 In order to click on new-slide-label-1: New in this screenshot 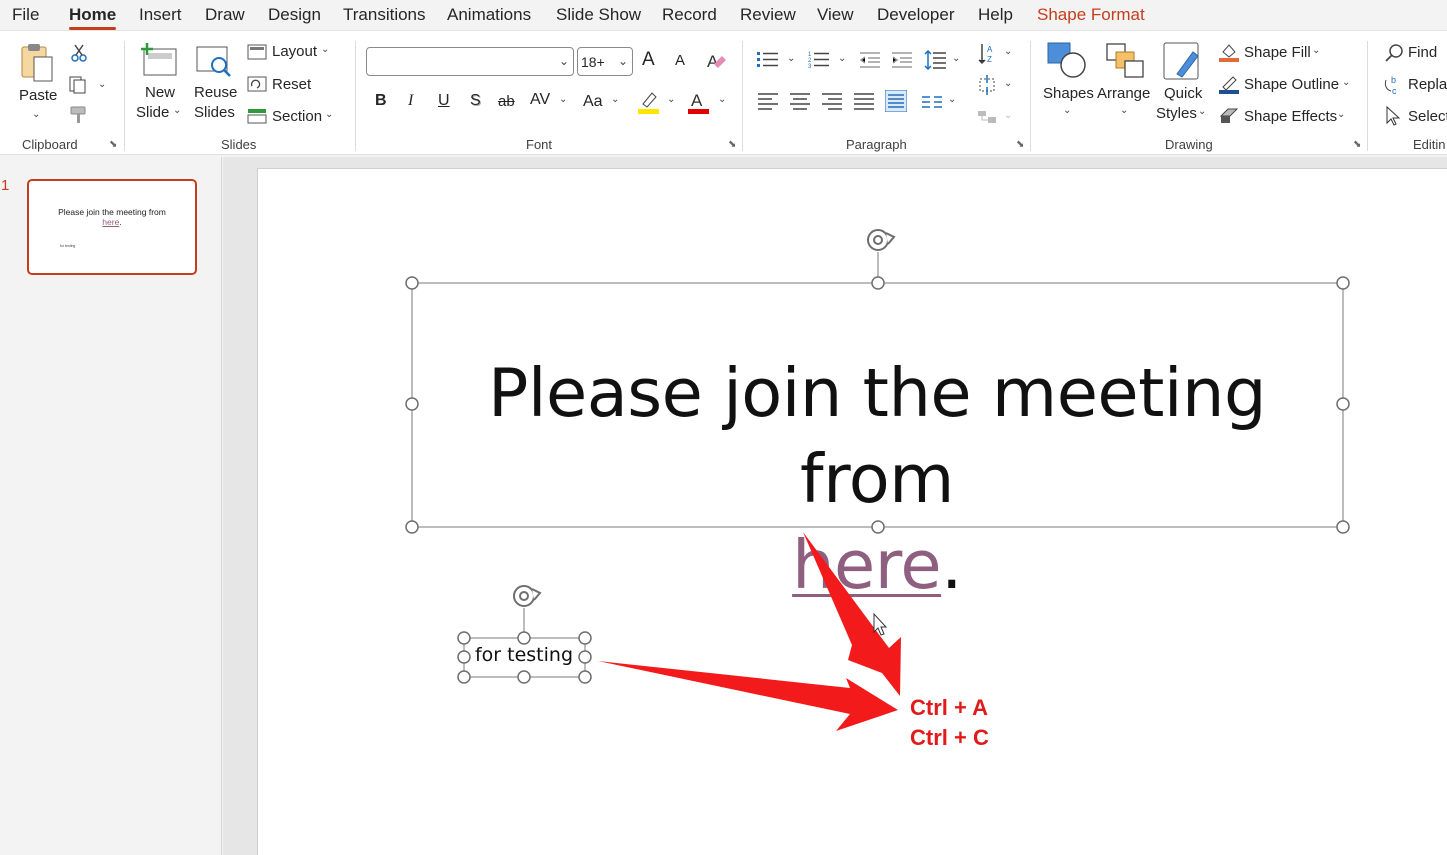, I will do `click(160, 92)`.